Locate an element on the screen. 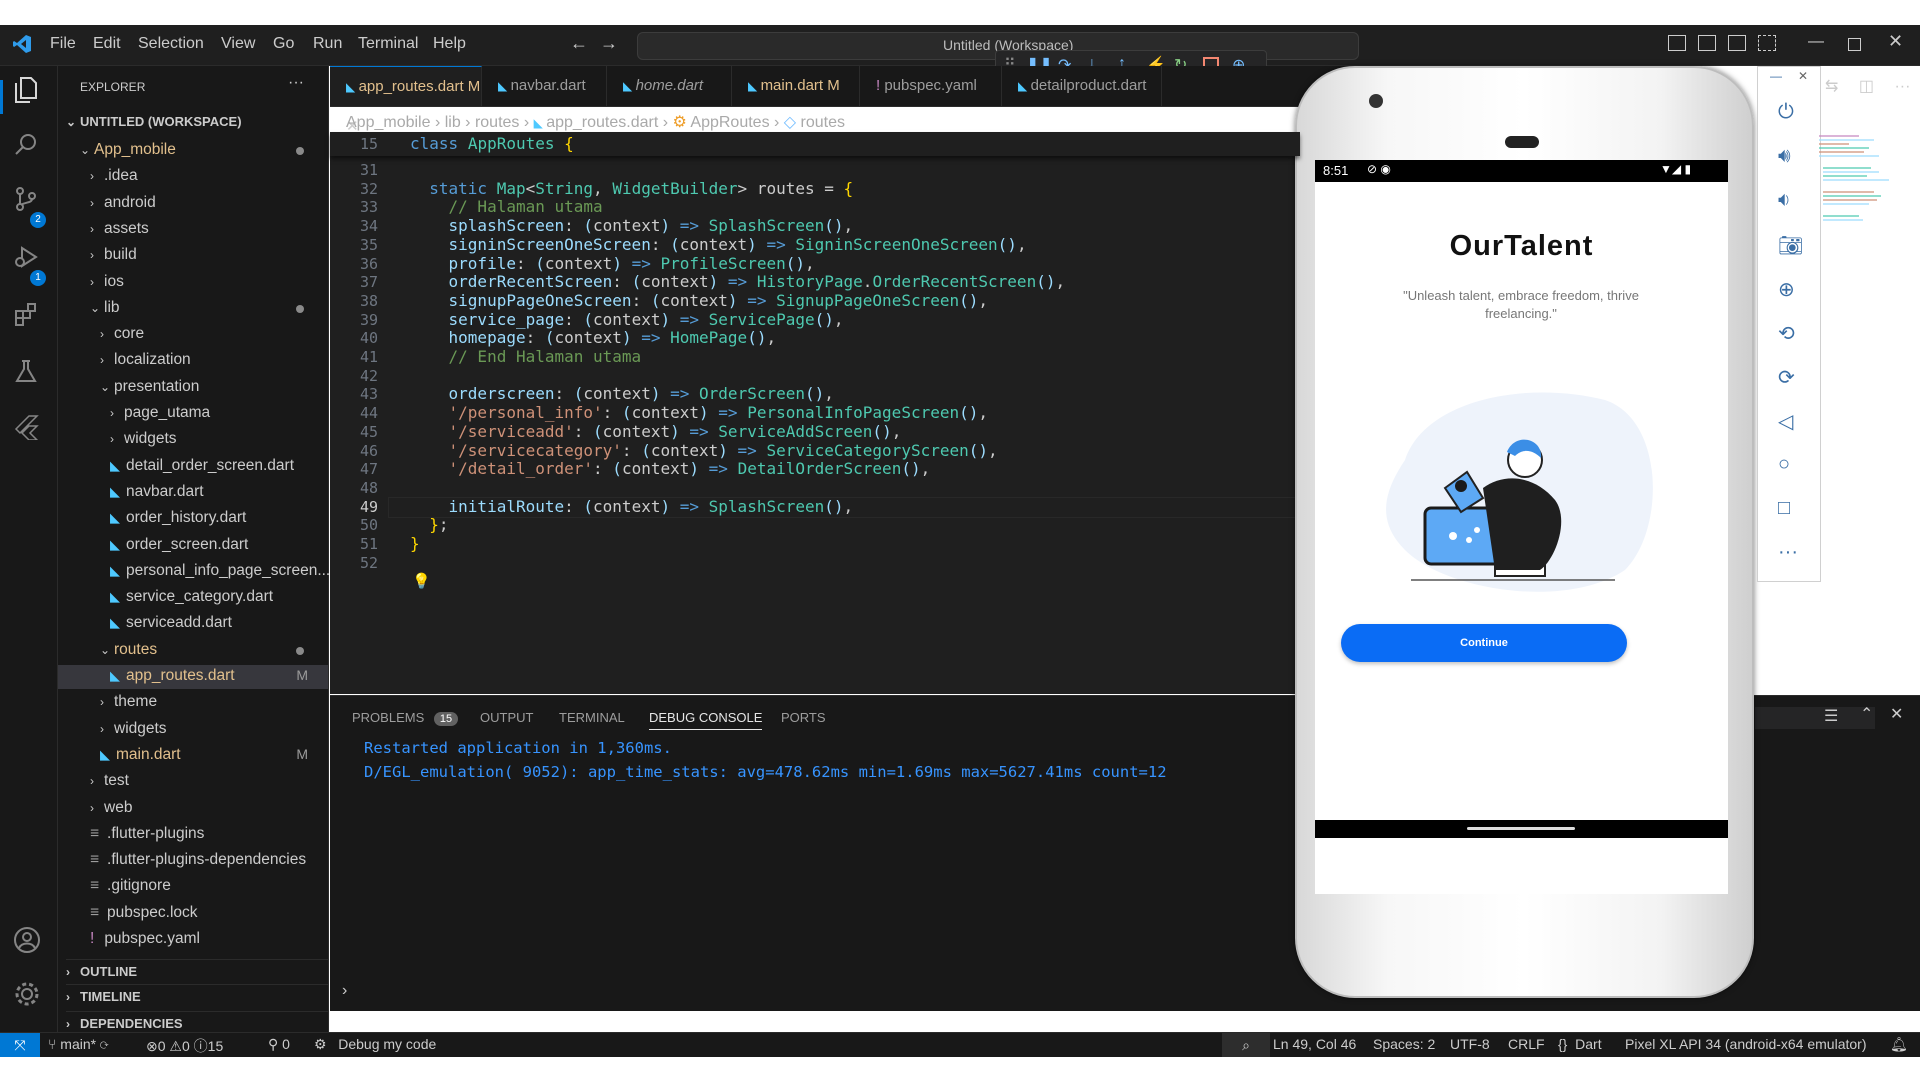  tab-main-dart: ◣ main.dart M is located at coordinates (796, 86).